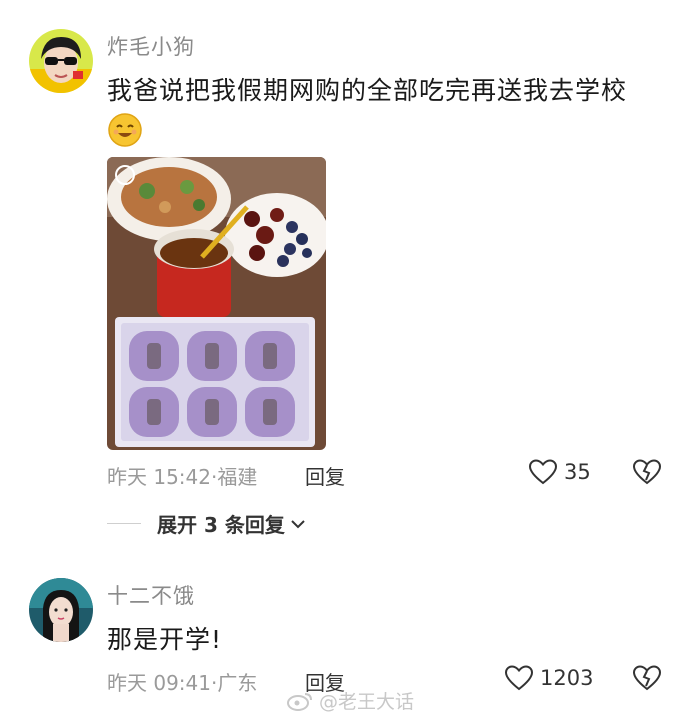 The image size is (690, 715). Describe the element at coordinates (216, 303) in the screenshot. I see `comment-photo` at that location.